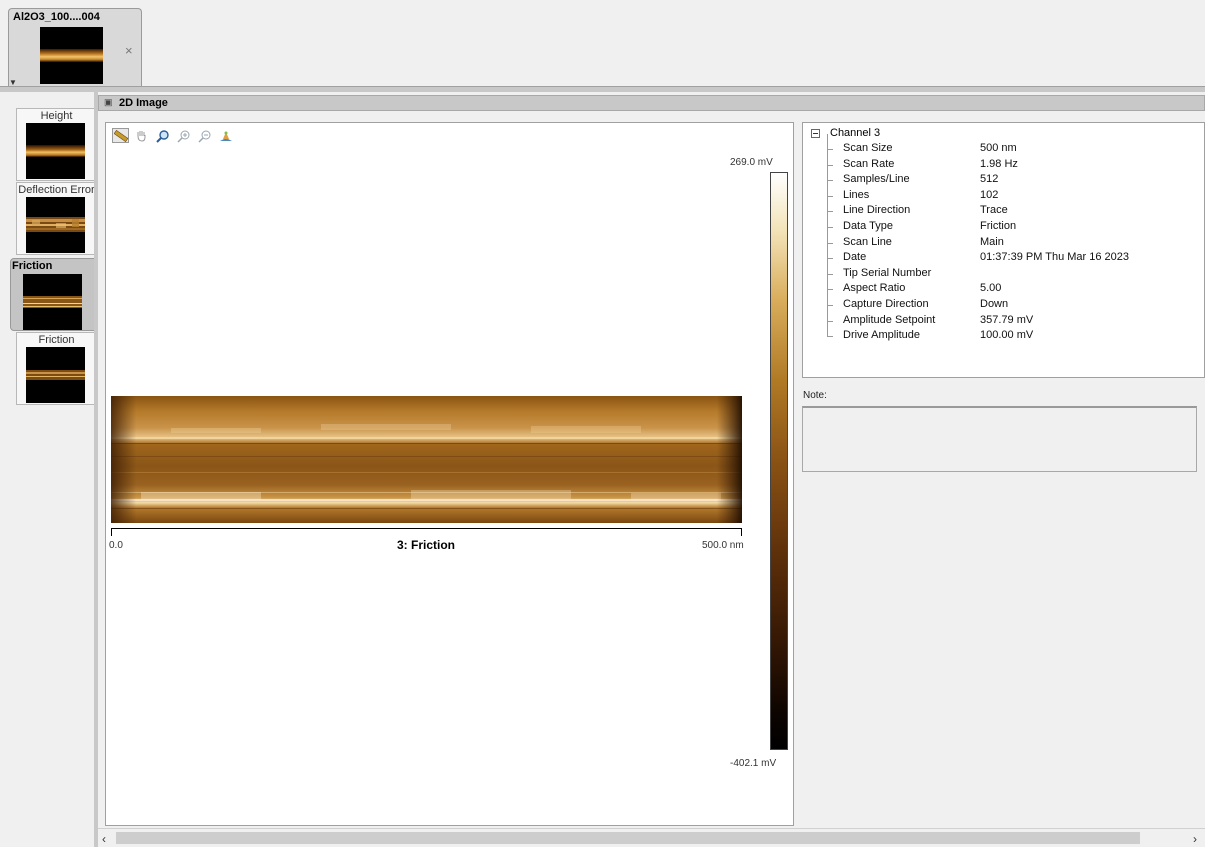  Describe the element at coordinates (104, 839) in the screenshot. I see `scroll-left-icon: ‹` at that location.